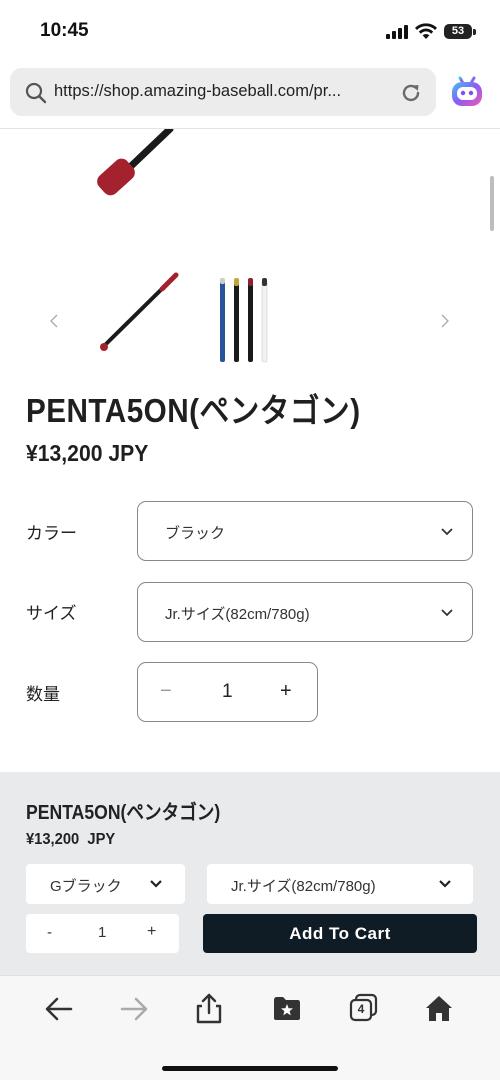 The height and width of the screenshot is (1080, 500). Describe the element at coordinates (305, 531) in the screenshot. I see `color-select: ブラック` at that location.